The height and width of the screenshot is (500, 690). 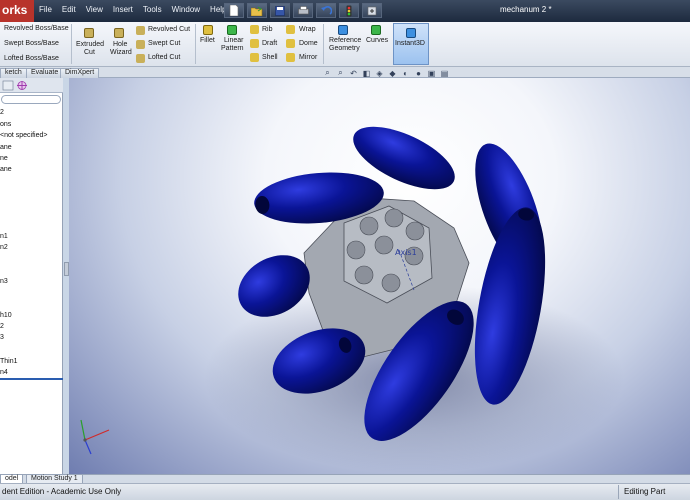 What do you see at coordinates (233, 40) in the screenshot?
I see `linear-pattern-label-line1: Linear` at bounding box center [233, 40].